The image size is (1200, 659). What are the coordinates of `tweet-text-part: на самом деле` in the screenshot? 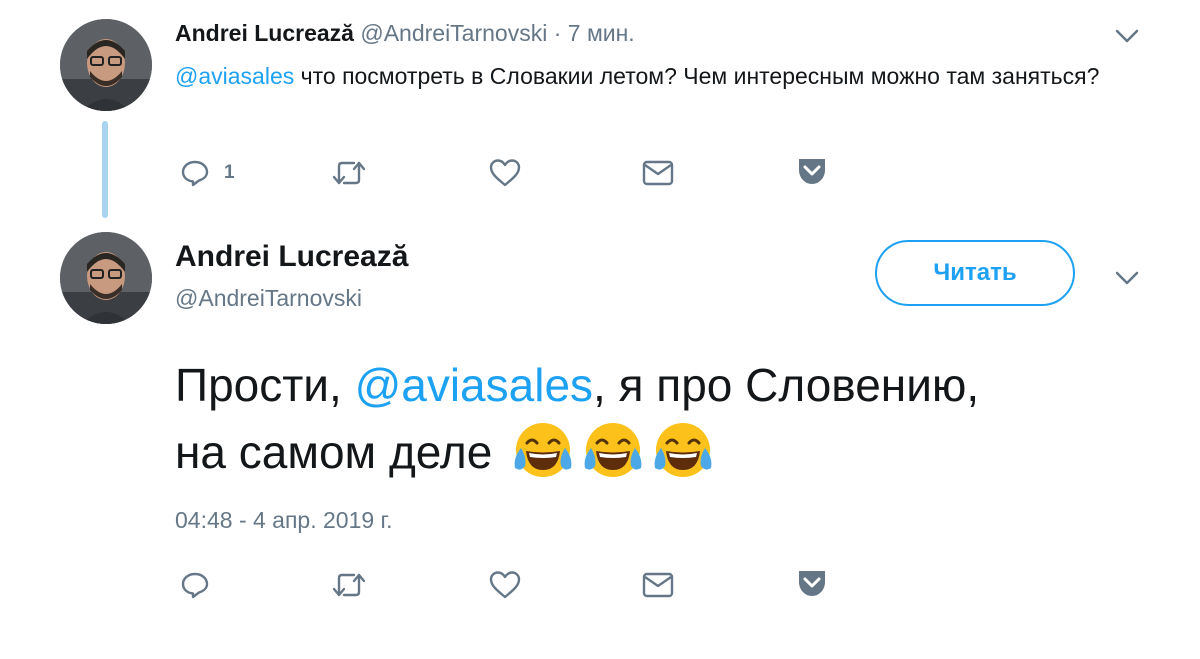 It's located at (334, 452).